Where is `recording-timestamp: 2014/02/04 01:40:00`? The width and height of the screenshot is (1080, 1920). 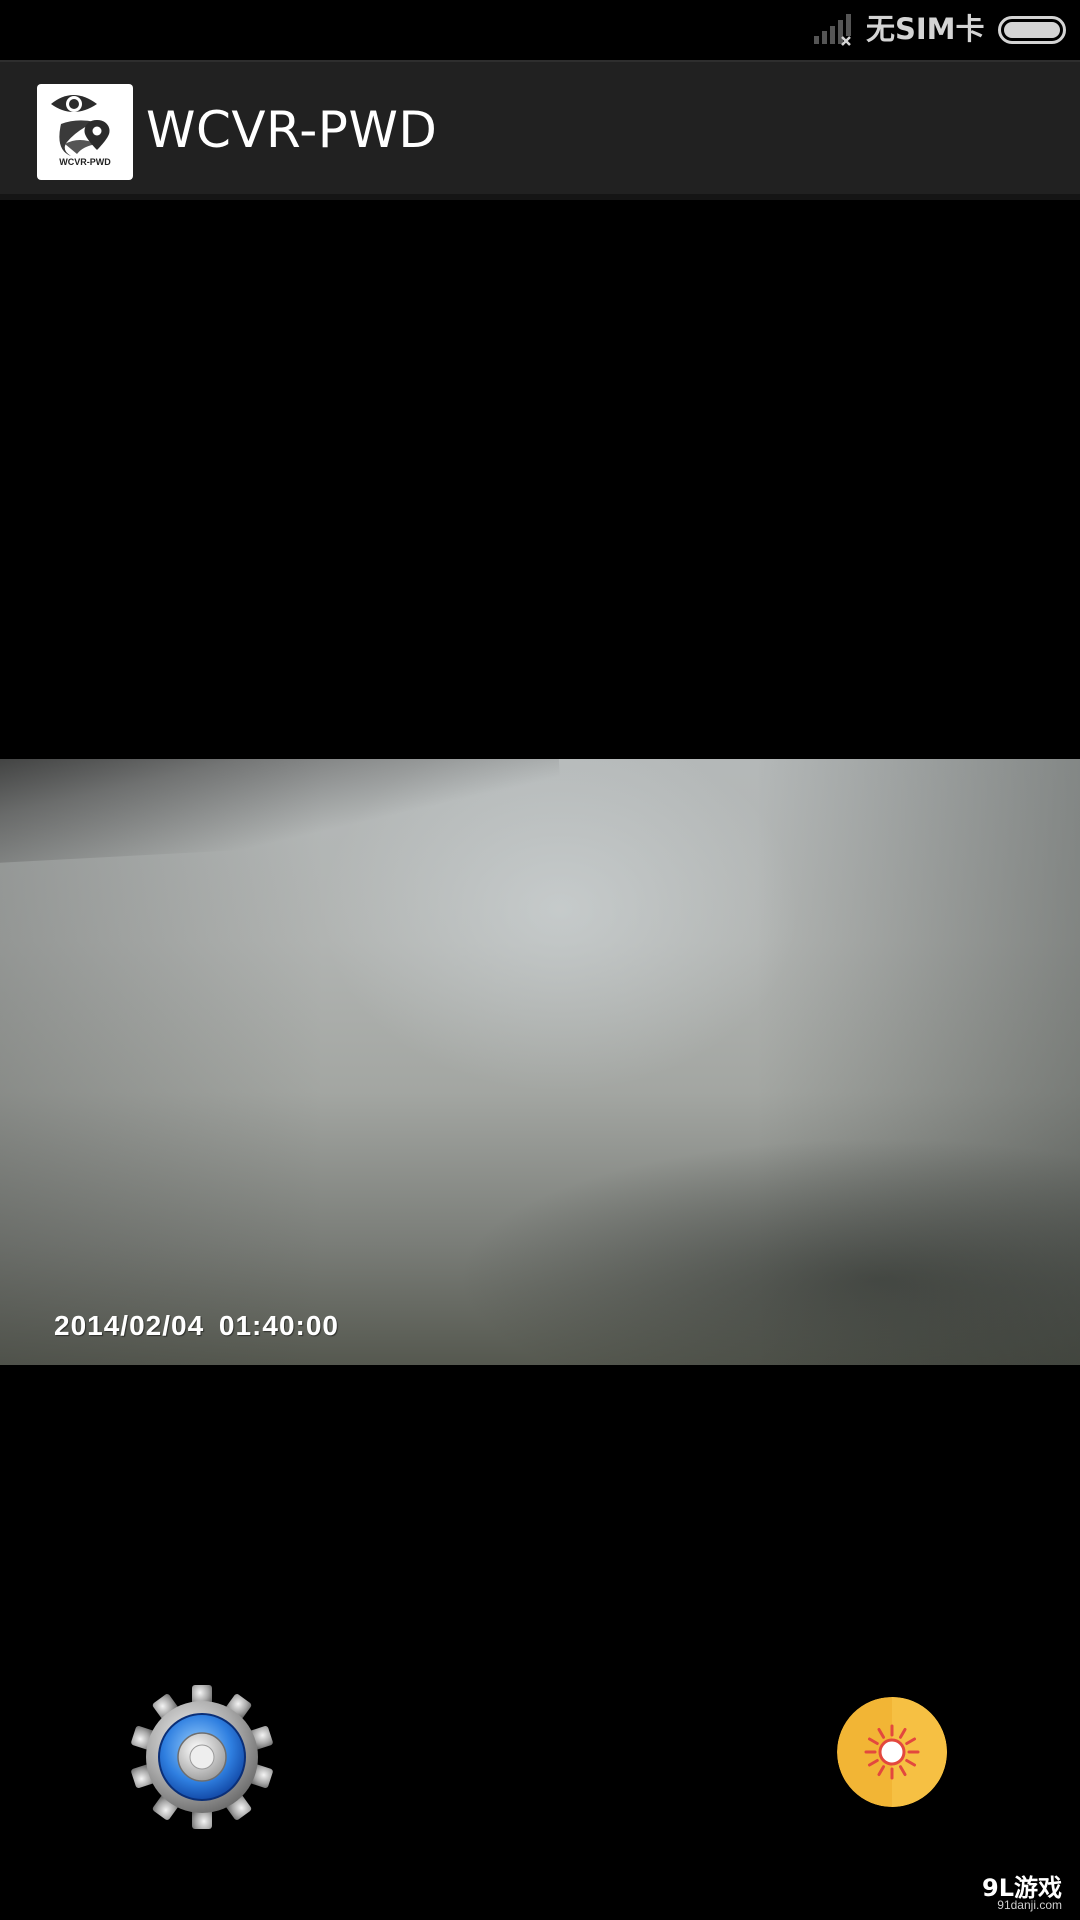
recording-timestamp: 2014/02/04 01:40:00 is located at coordinates (196, 1325).